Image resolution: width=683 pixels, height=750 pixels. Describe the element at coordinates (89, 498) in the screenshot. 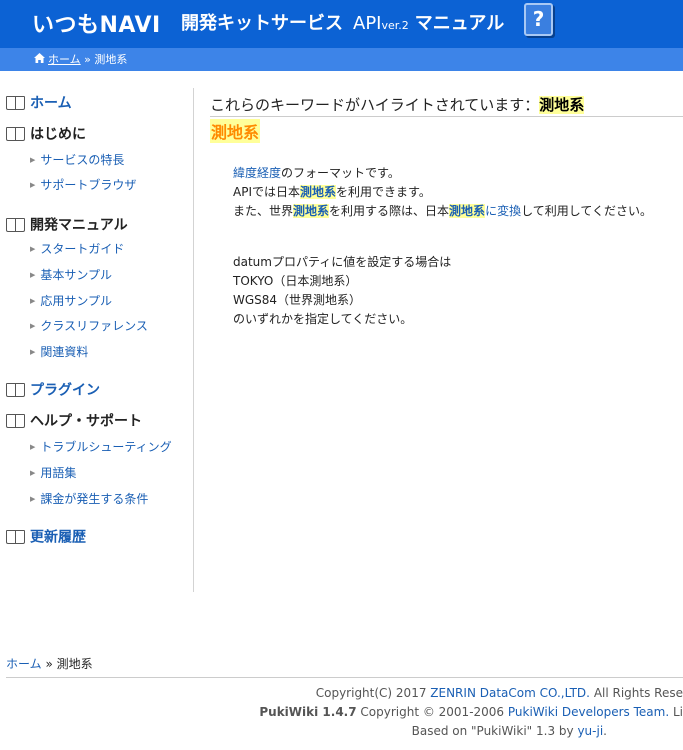

I see `sidebar-item-billing-conditions: ▶ 課金が発生する条件` at that location.